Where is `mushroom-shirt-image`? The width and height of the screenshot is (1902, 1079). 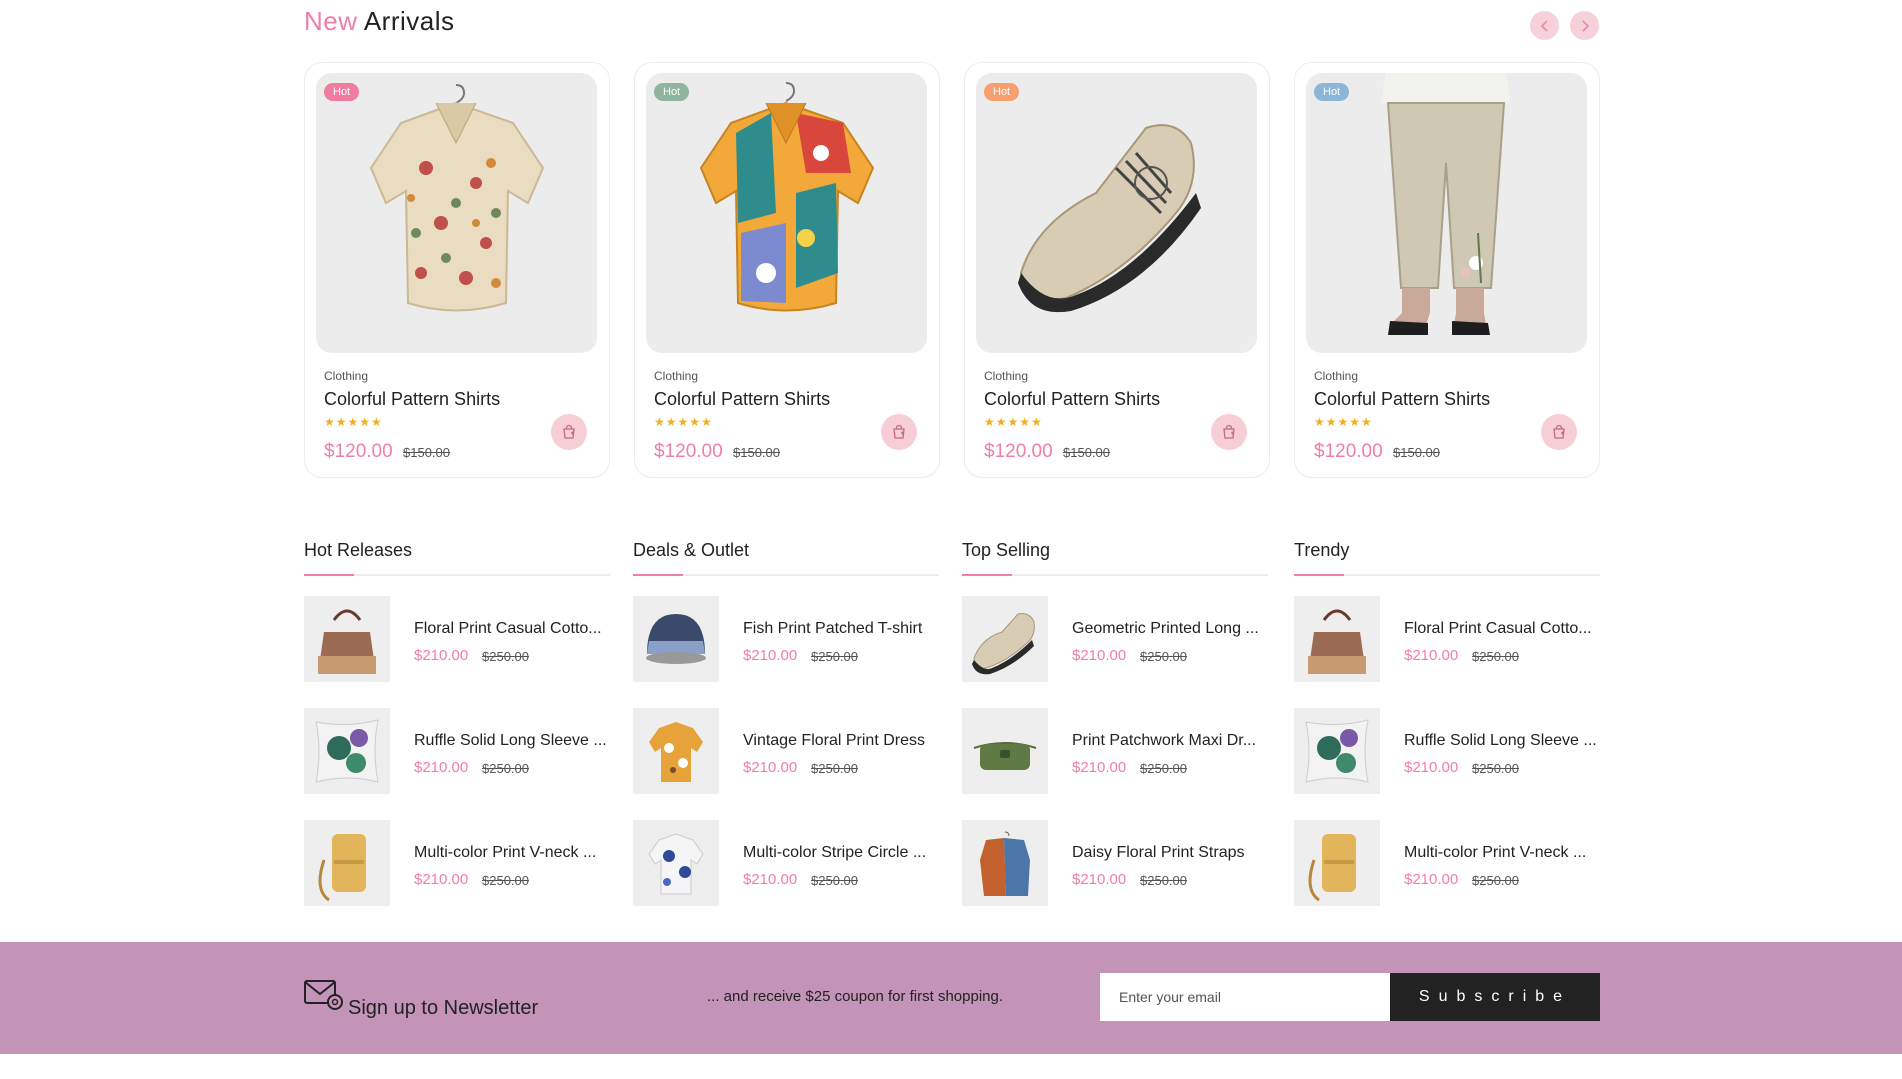
mushroom-shirt-image is located at coordinates (457, 198).